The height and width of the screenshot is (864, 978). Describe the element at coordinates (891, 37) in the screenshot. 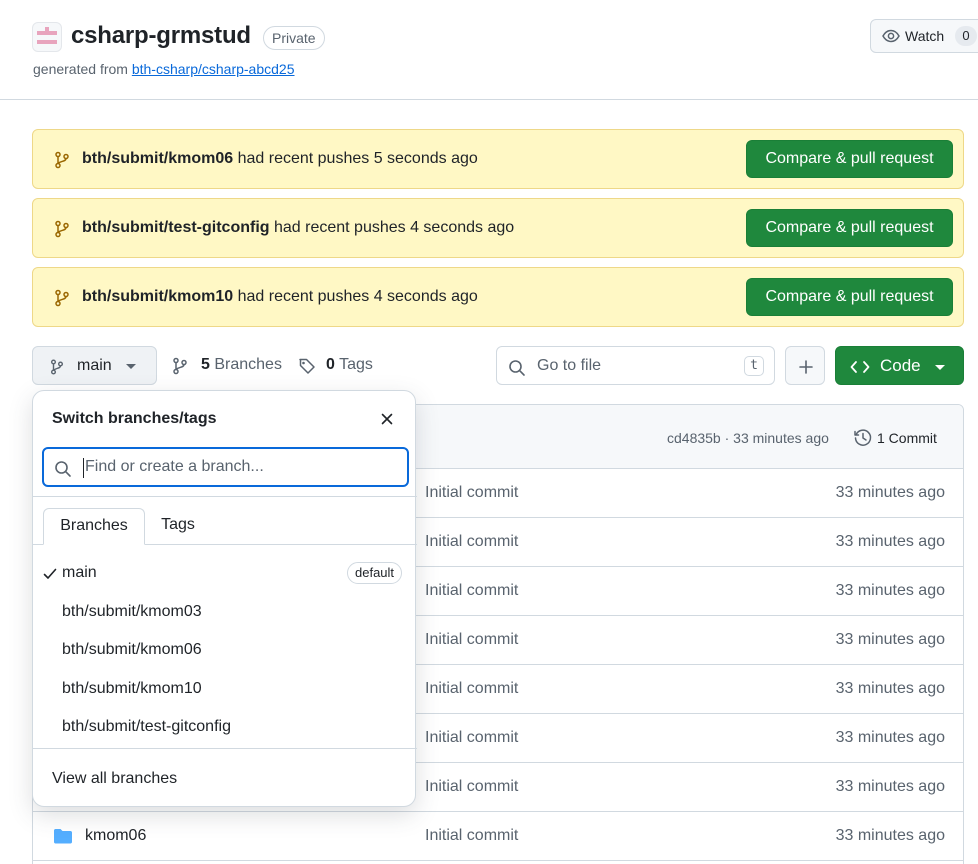

I see `eye-icon` at that location.